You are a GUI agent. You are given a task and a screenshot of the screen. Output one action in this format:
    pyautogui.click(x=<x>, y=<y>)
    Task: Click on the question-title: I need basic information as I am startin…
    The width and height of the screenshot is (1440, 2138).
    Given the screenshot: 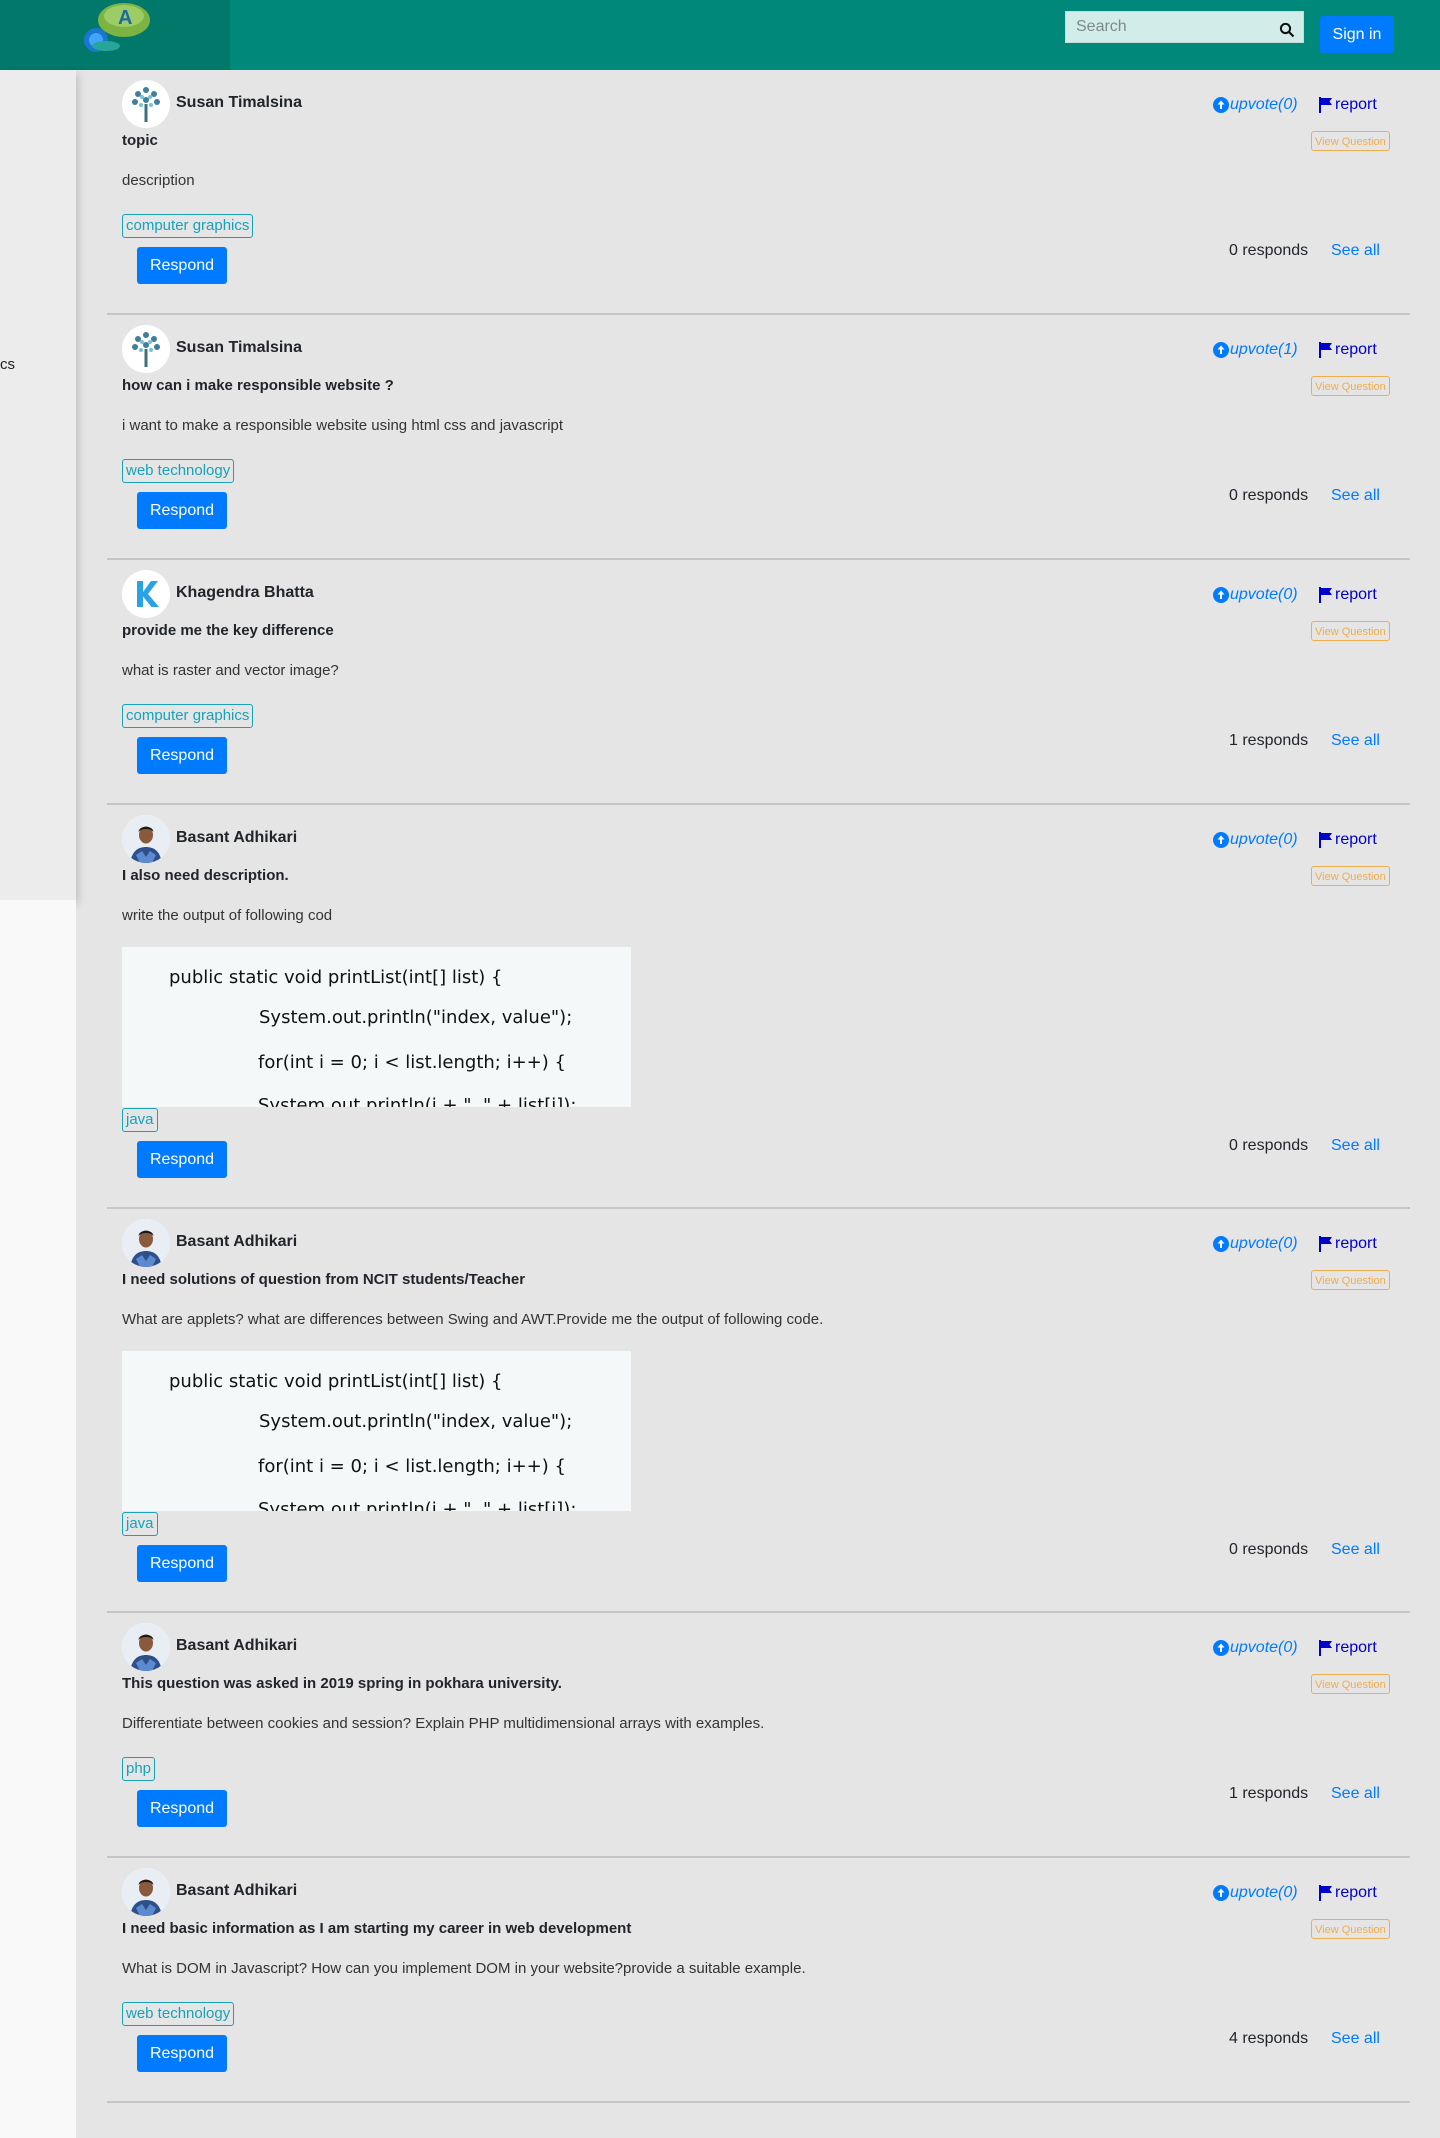 What is the action you would take?
    pyautogui.click(x=377, y=1928)
    